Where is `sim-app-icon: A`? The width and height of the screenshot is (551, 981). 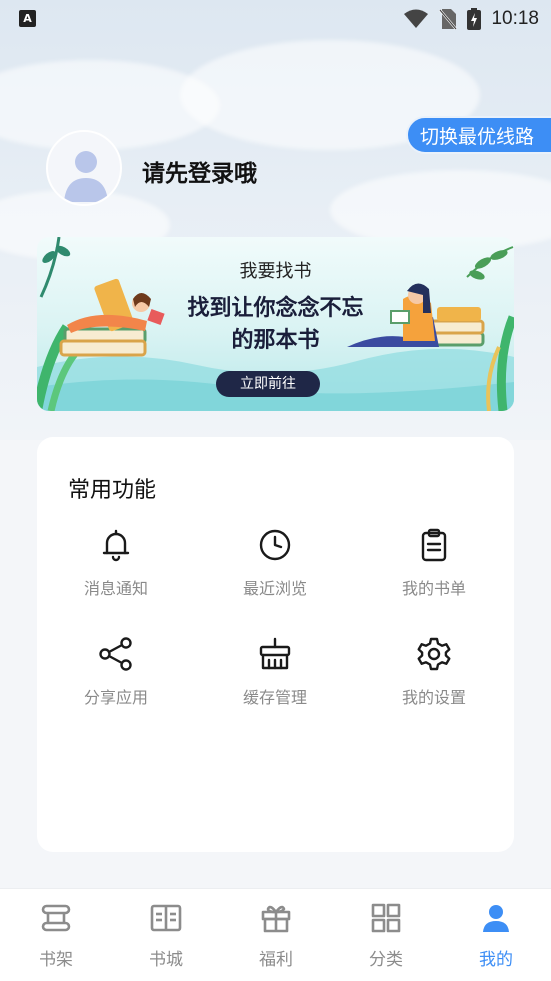 sim-app-icon: A is located at coordinates (27, 18).